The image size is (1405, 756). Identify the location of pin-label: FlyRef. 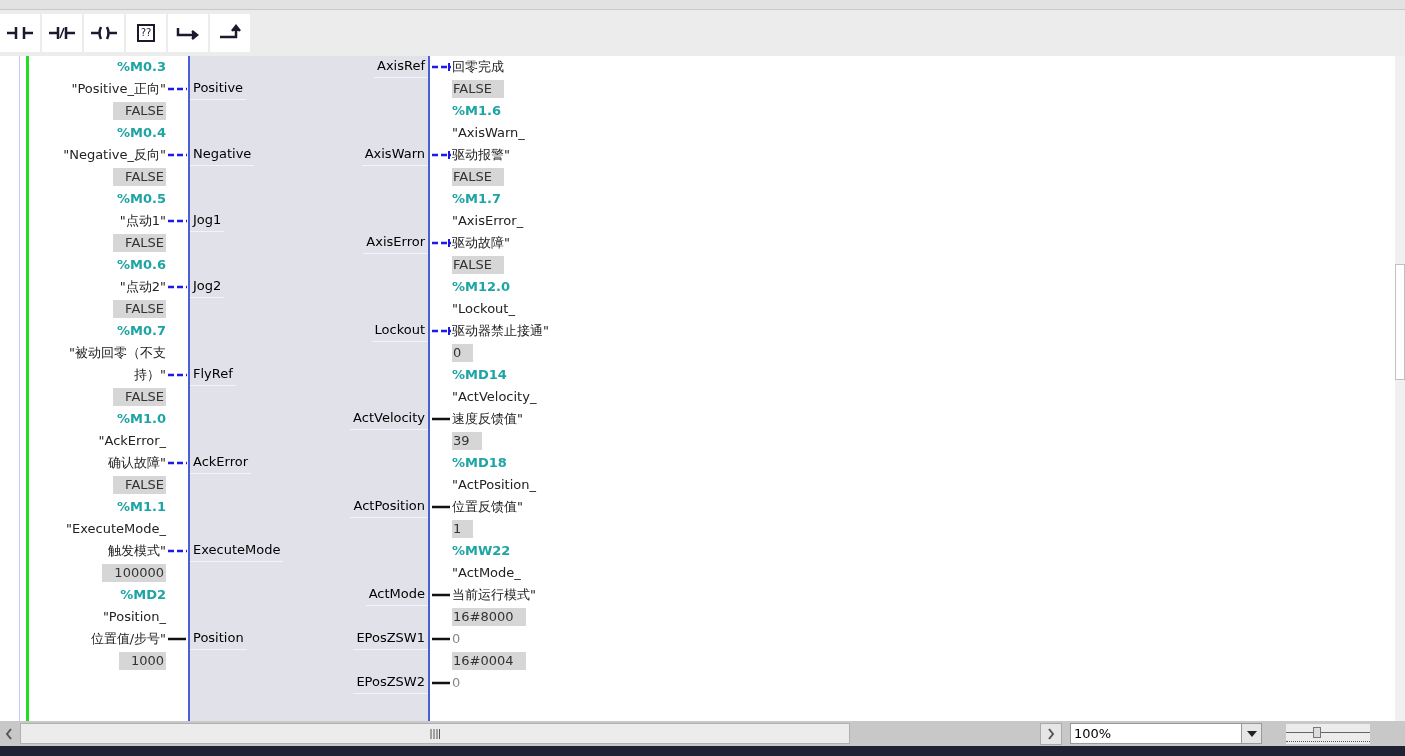
(213, 374).